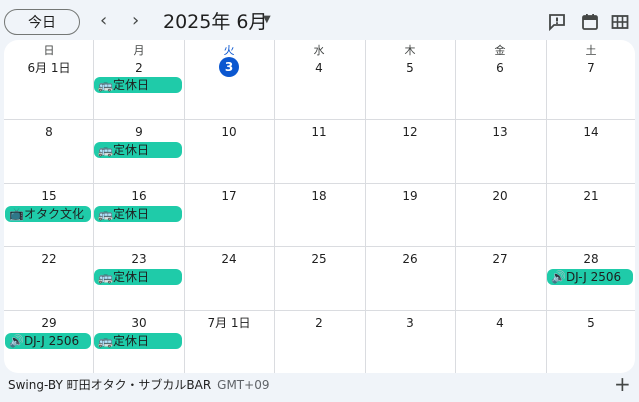 The width and height of the screenshot is (639, 402). I want to click on day-number: 20, so click(500, 196).